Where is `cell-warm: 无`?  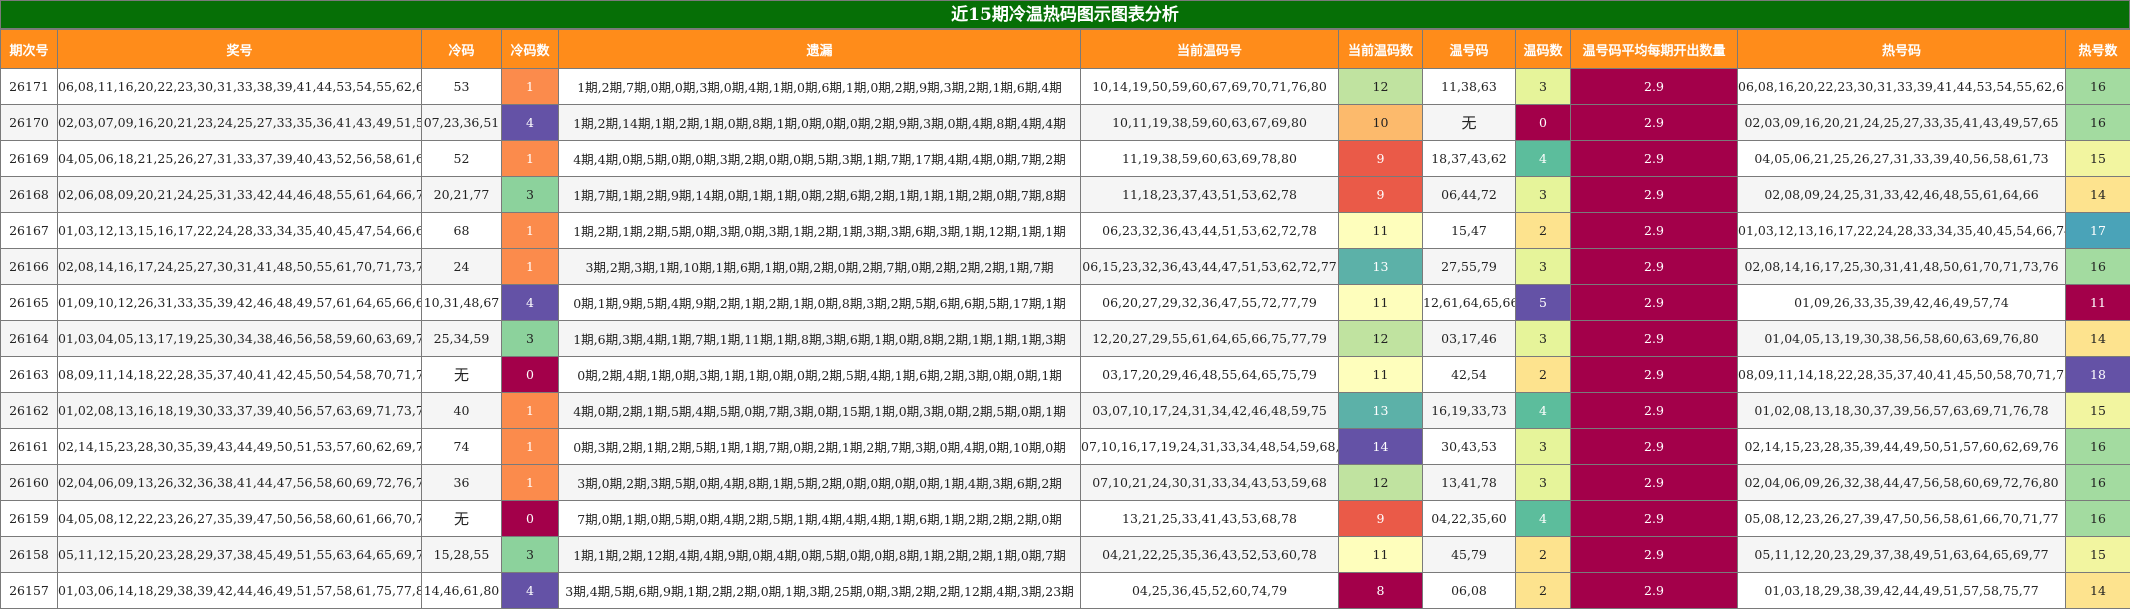 cell-warm: 无 is located at coordinates (1469, 123).